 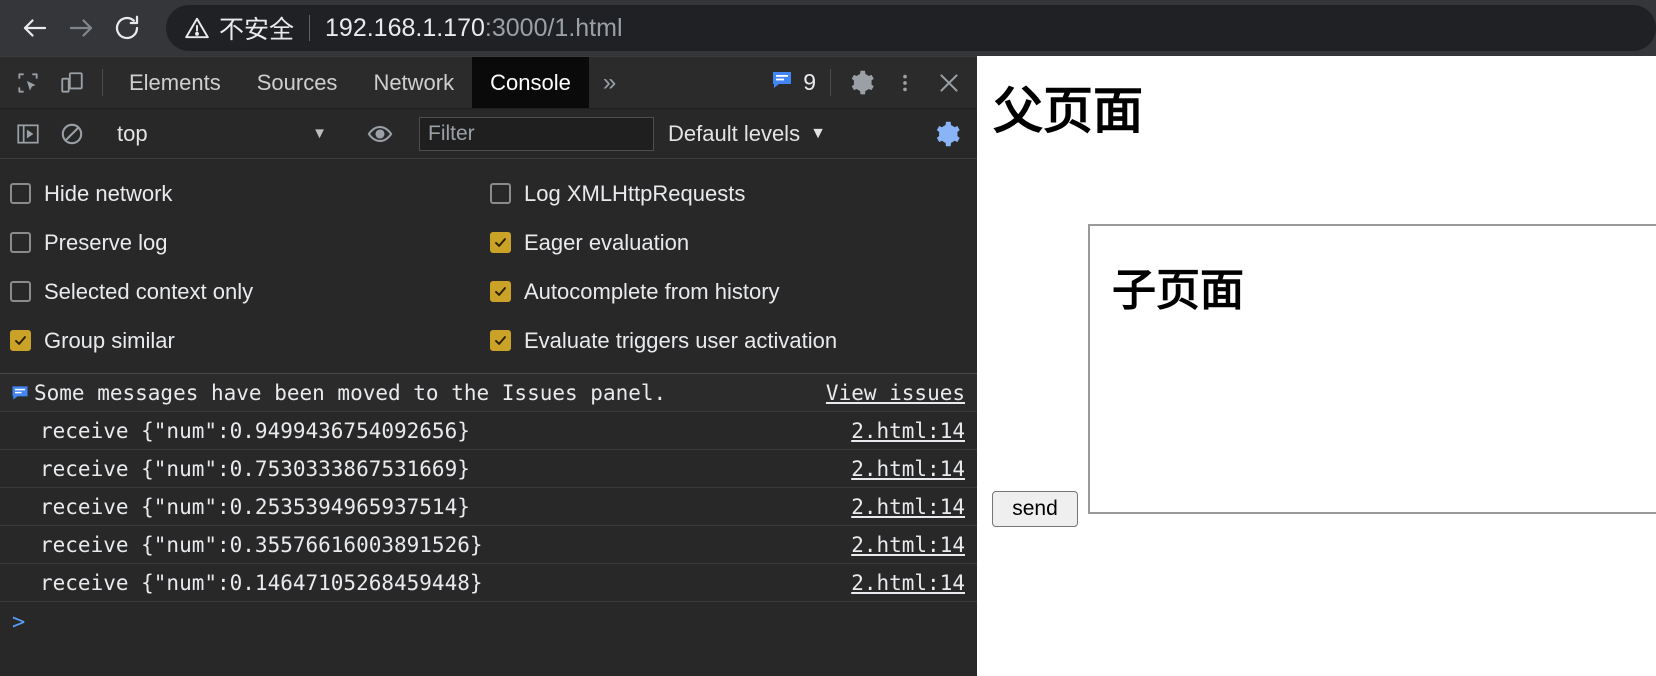 I want to click on console-log-text: receive {"num":0.14647105268459448}, so click(x=261, y=582).